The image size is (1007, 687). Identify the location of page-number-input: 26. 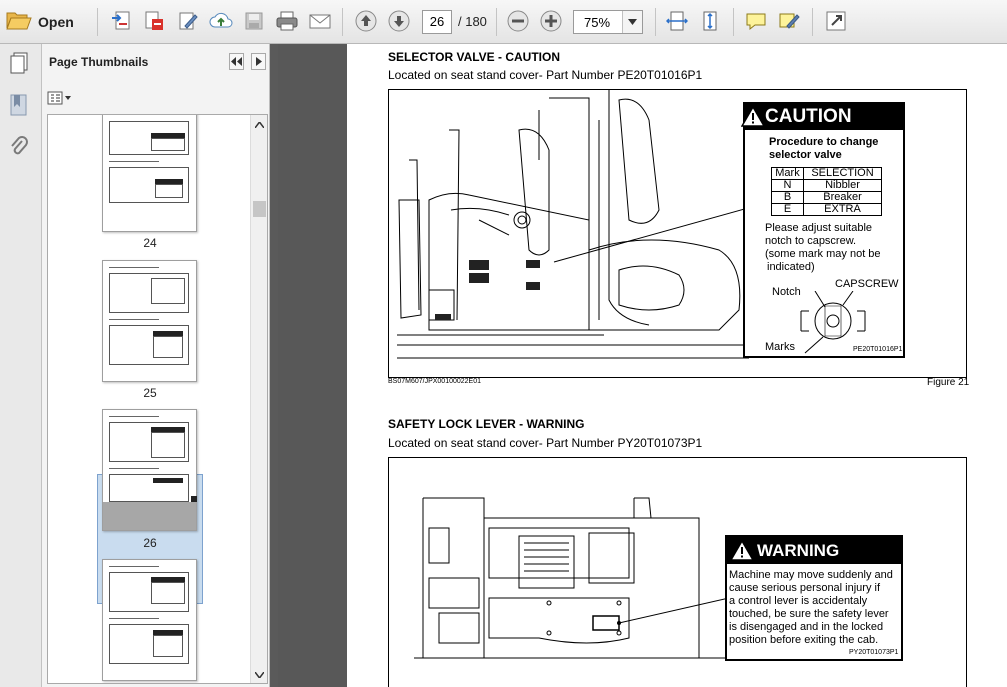
(437, 22).